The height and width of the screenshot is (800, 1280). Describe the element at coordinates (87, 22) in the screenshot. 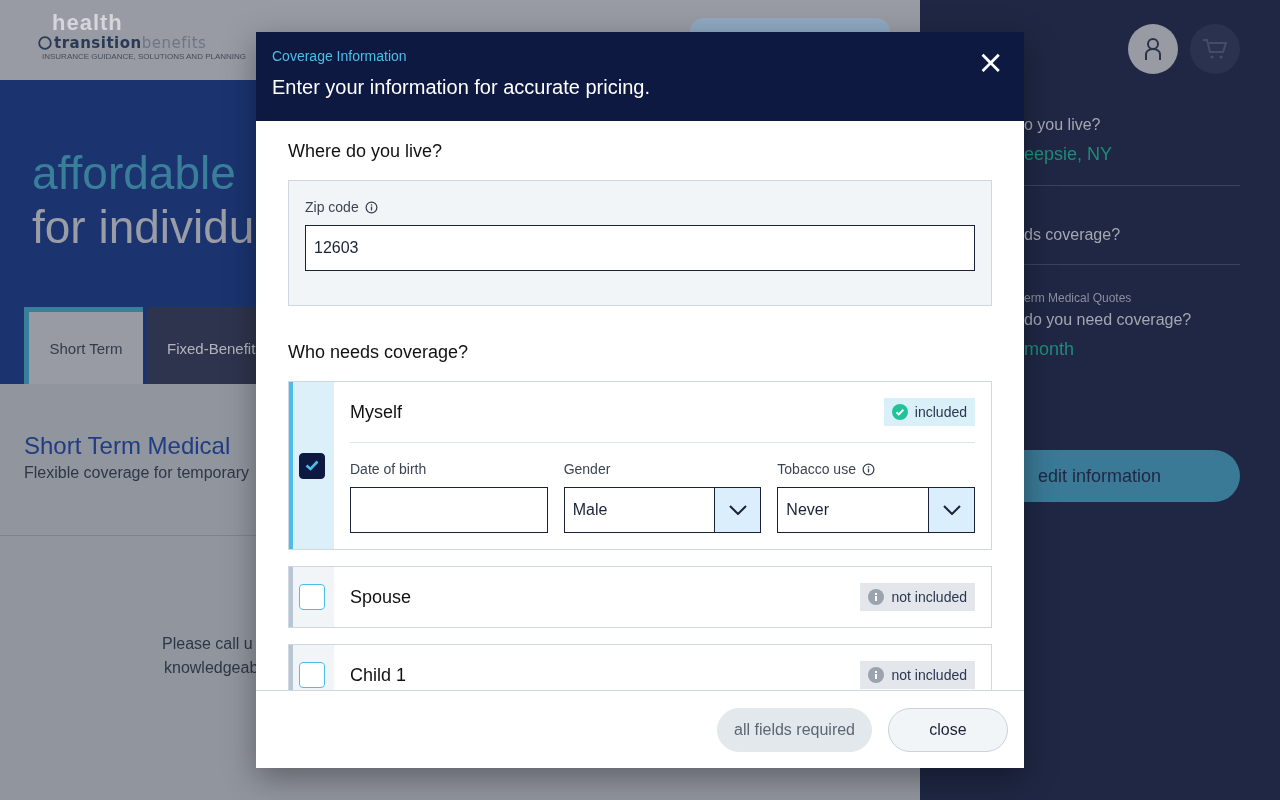

I see `logo-backdrop-text: health` at that location.